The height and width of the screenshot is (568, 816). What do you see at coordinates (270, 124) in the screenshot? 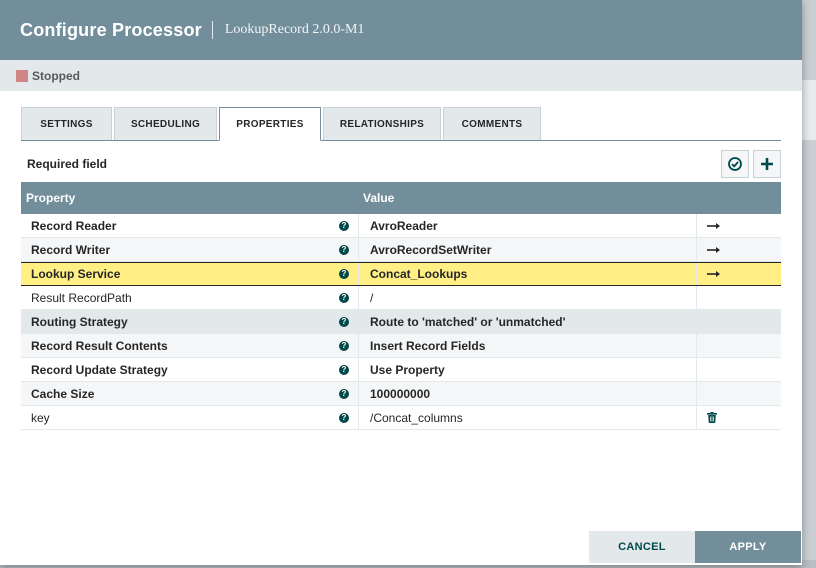
I see `tab-properties: PROPERTIES` at bounding box center [270, 124].